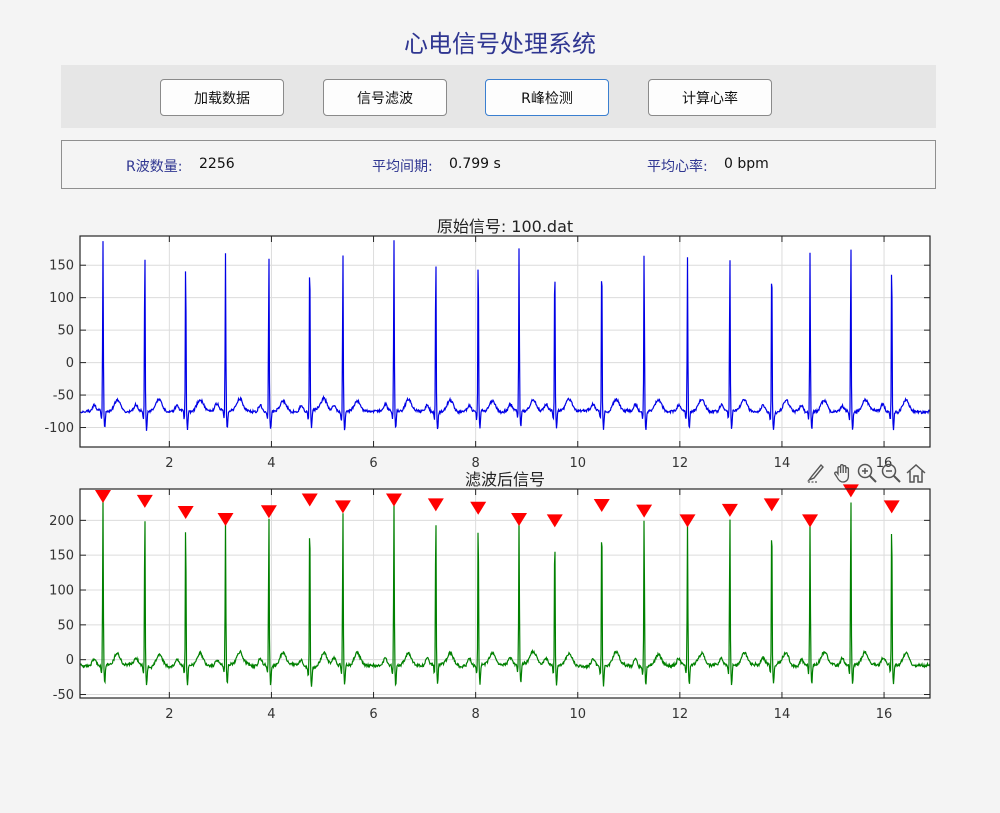 This screenshot has height=813, width=1000. What do you see at coordinates (70, 660) in the screenshot?
I see `y-tick-label: 0` at bounding box center [70, 660].